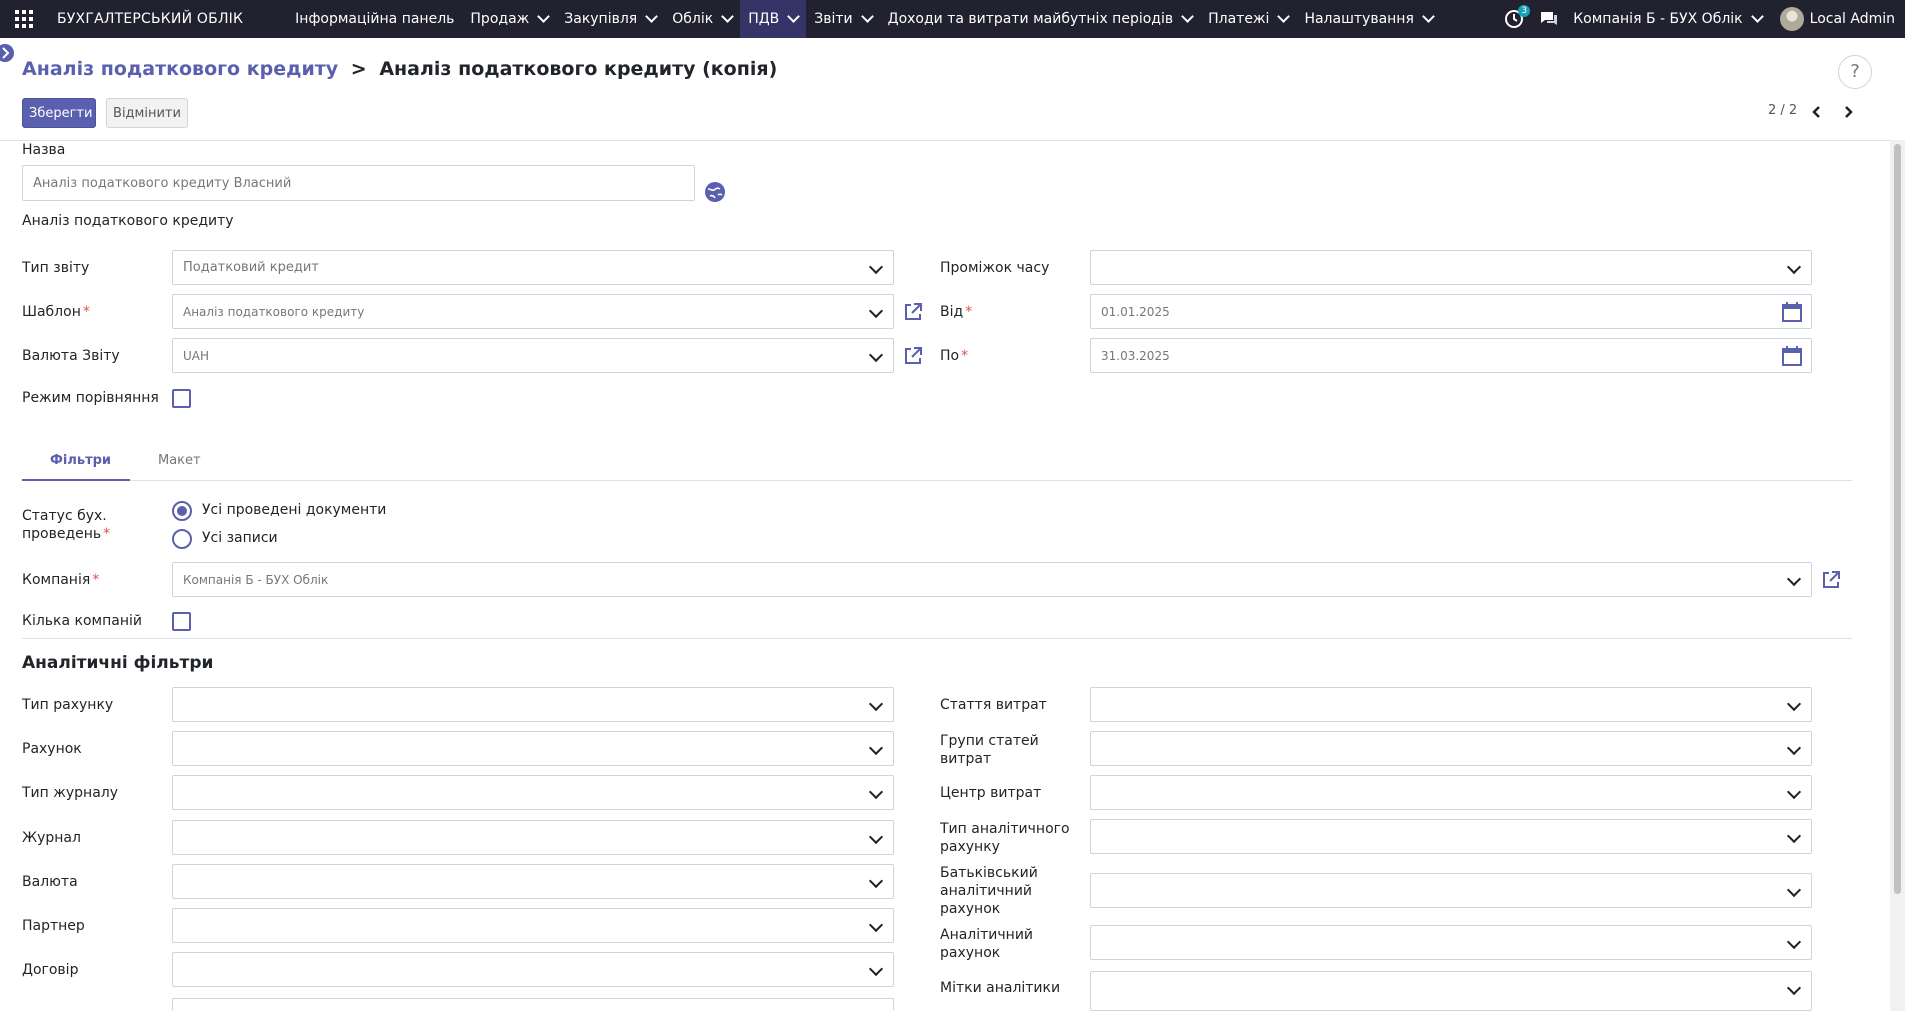  What do you see at coordinates (1897, 519) in the screenshot?
I see `scrollbar-thumb` at bounding box center [1897, 519].